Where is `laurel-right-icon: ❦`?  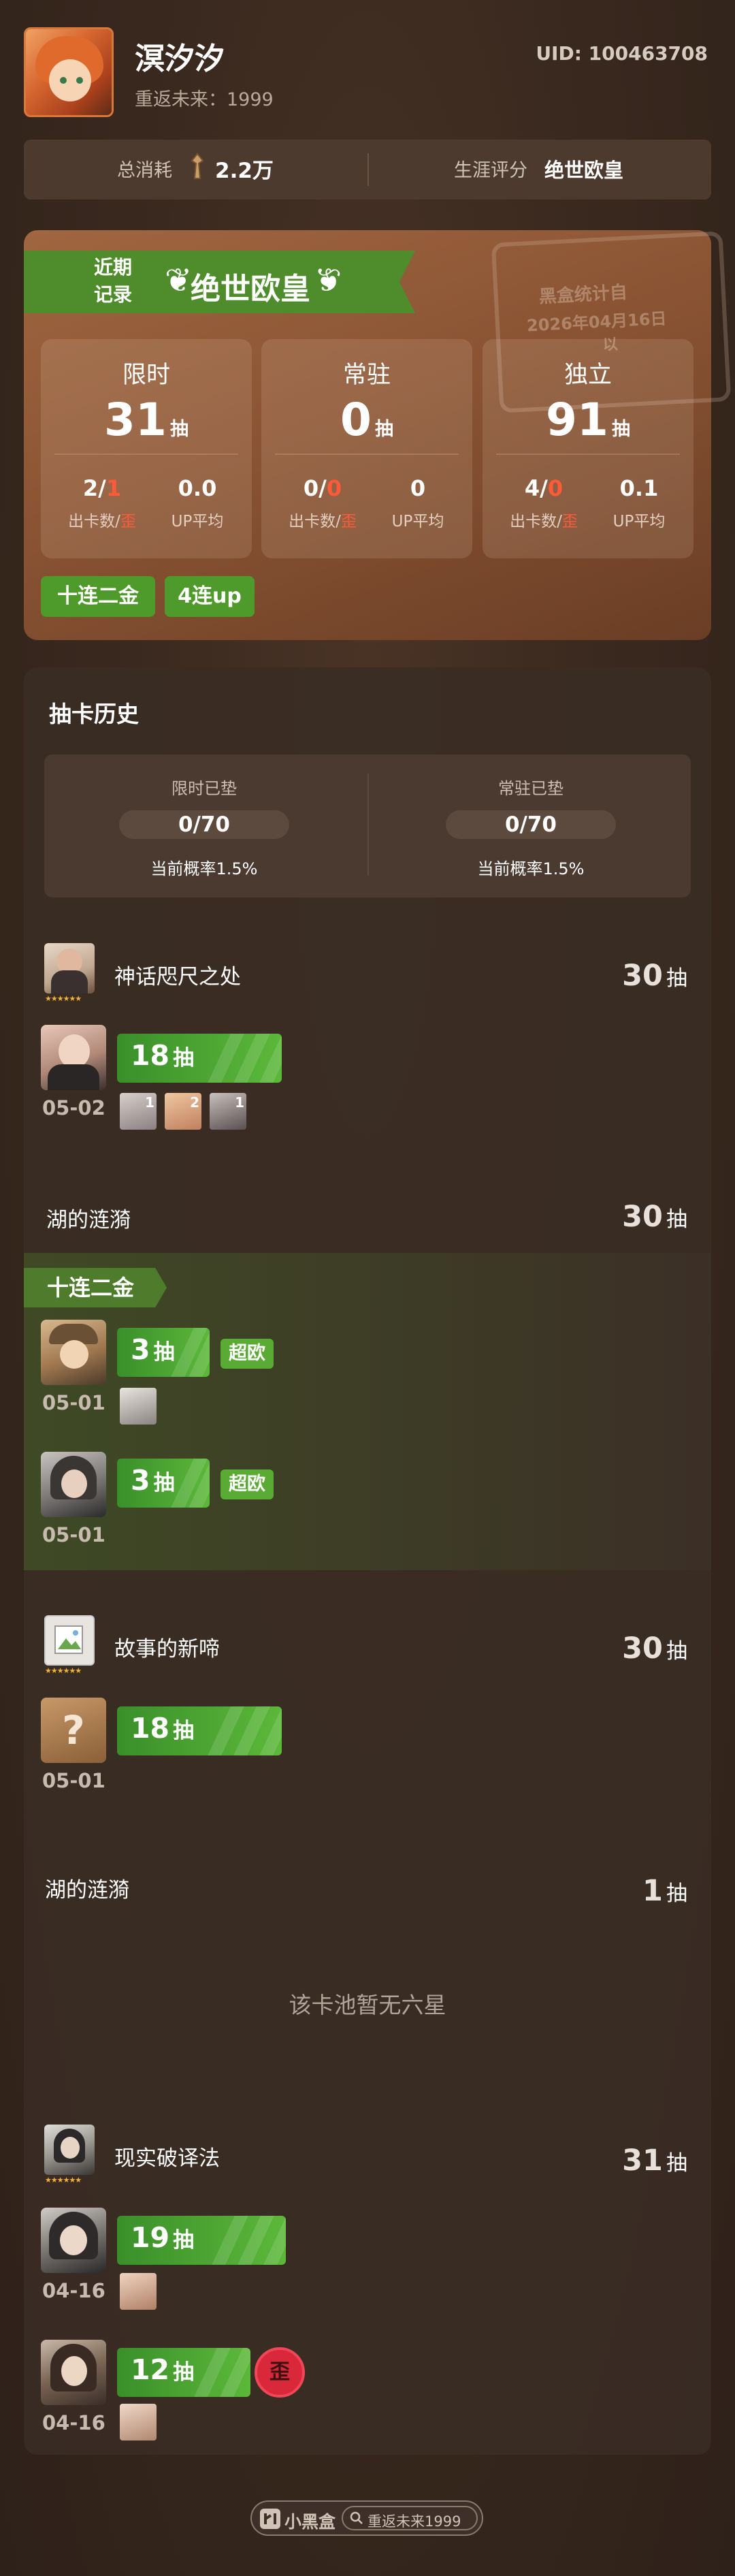 laurel-right-icon: ❦ is located at coordinates (328, 280).